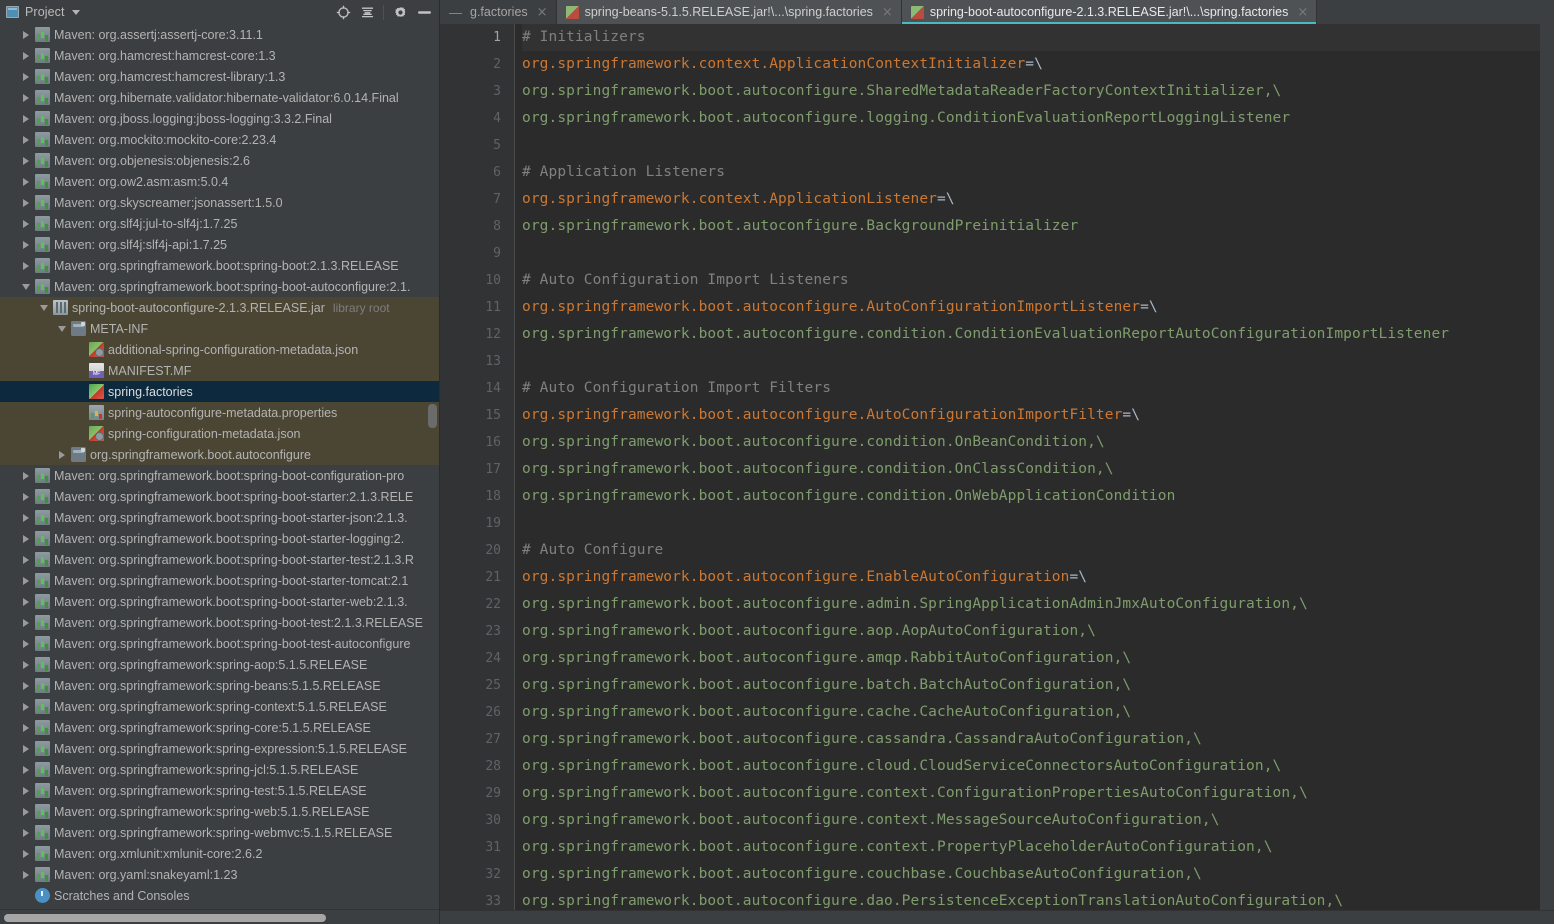 This screenshot has height=924, width=1554. I want to click on line-number: 11, so click(477, 307).